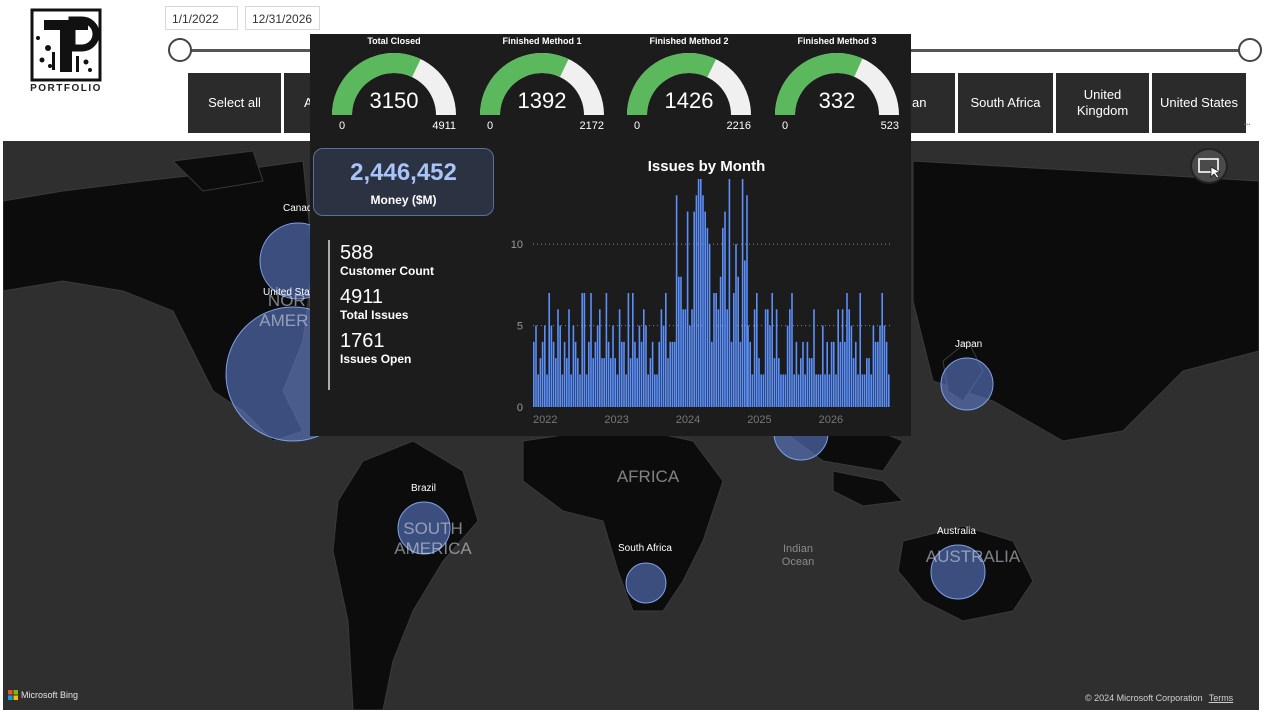 The image size is (1268, 717). What do you see at coordinates (706, 166) in the screenshot?
I see `chart-title: Issues by Month` at bounding box center [706, 166].